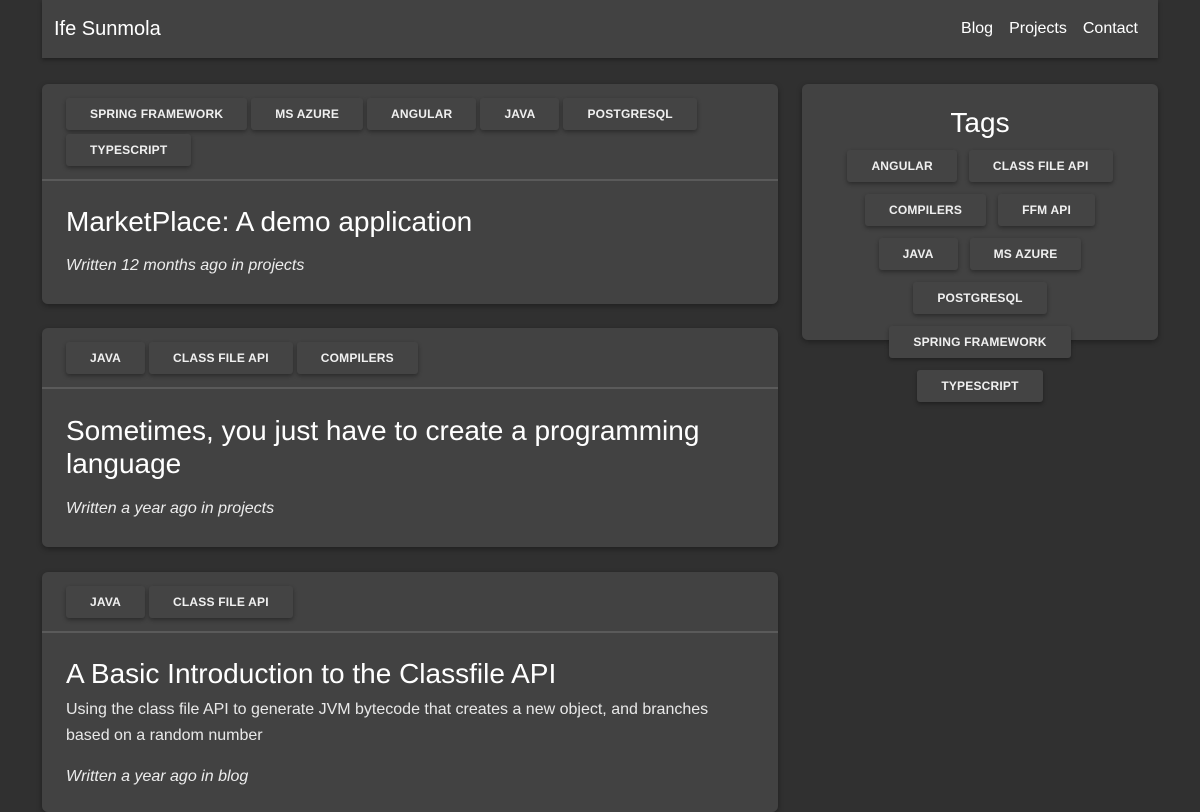 This screenshot has height=812, width=1200. What do you see at coordinates (410, 221) in the screenshot?
I see `post-title: MarketPlace: A demo application` at bounding box center [410, 221].